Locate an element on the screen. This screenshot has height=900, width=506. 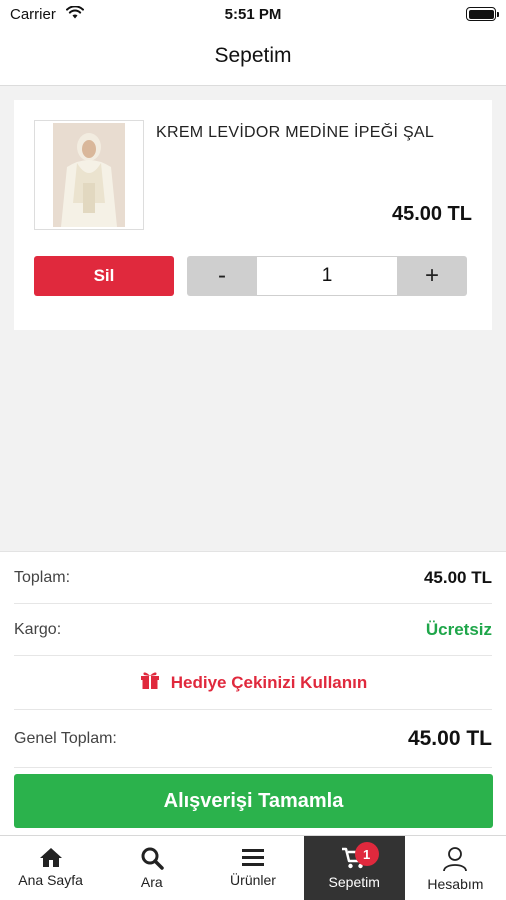
grand-total-value: 45.00 TL is located at coordinates (449, 738).